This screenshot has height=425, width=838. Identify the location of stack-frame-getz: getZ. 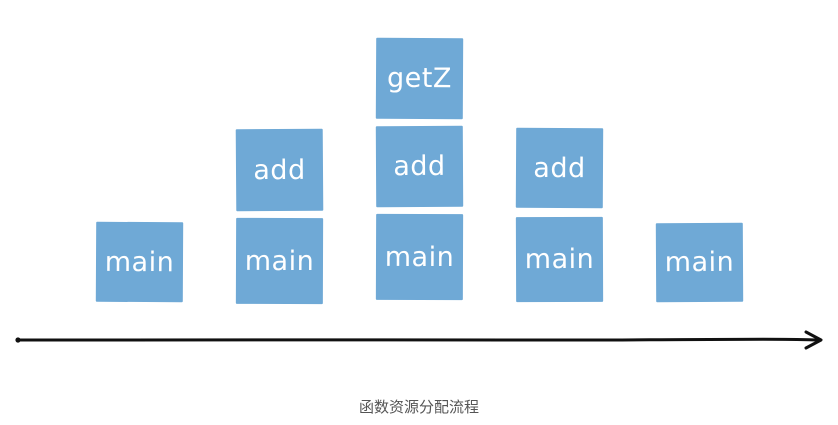
(419, 78).